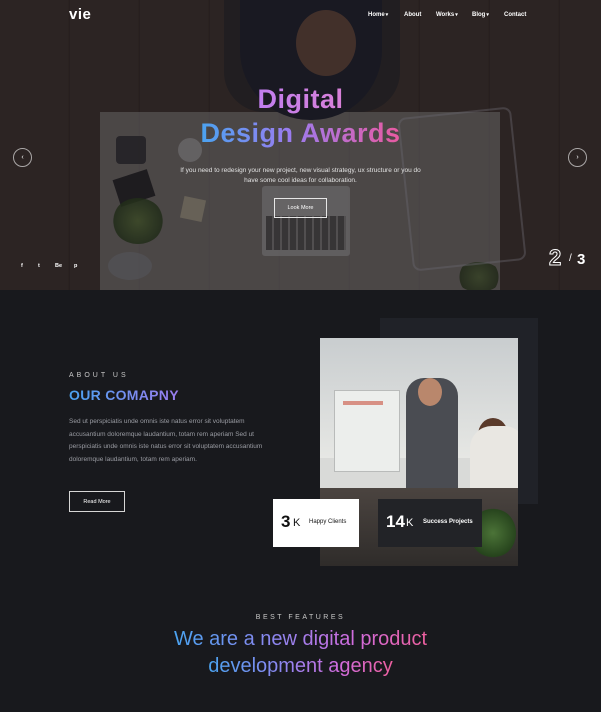  Describe the element at coordinates (75, 266) in the screenshot. I see `pinterest-icon: p` at that location.